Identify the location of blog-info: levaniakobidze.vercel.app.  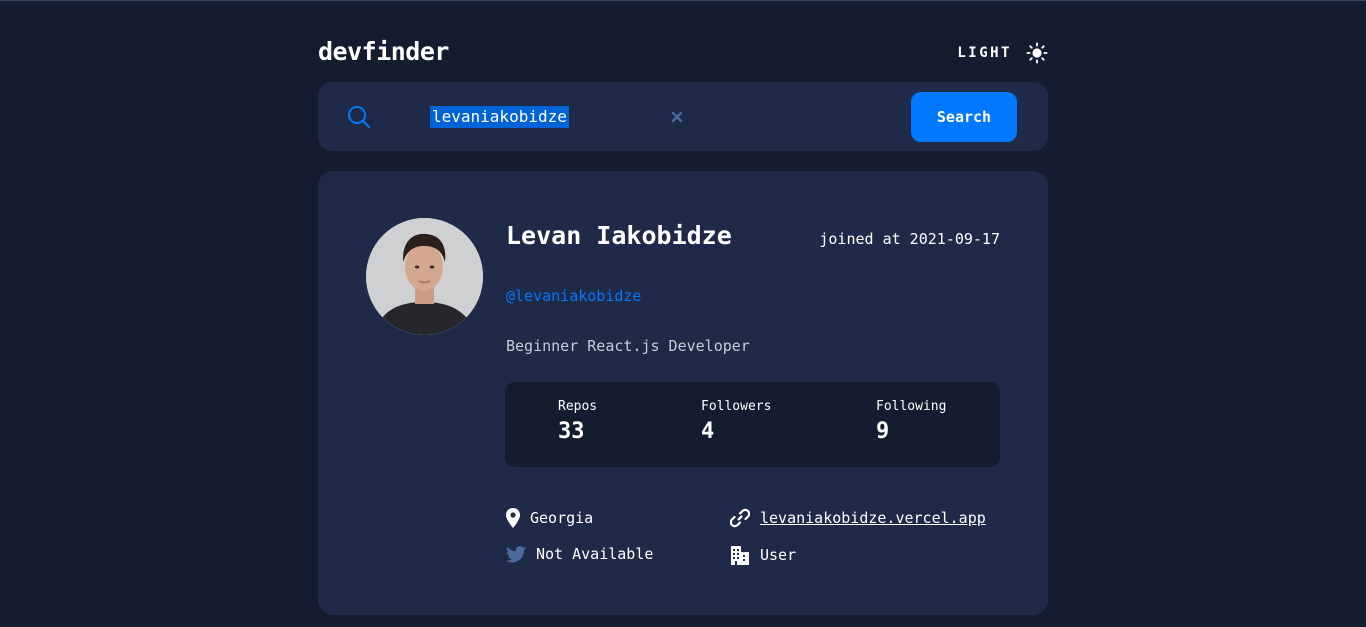
(858, 518).